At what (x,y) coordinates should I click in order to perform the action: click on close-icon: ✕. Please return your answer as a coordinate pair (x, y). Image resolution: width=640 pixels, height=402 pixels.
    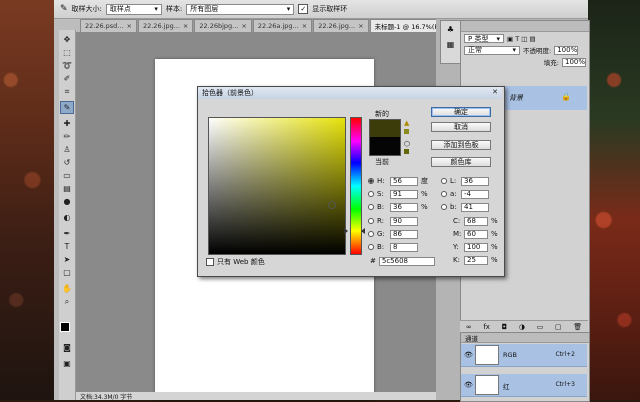
    Looking at the image, I should click on (495, 92).